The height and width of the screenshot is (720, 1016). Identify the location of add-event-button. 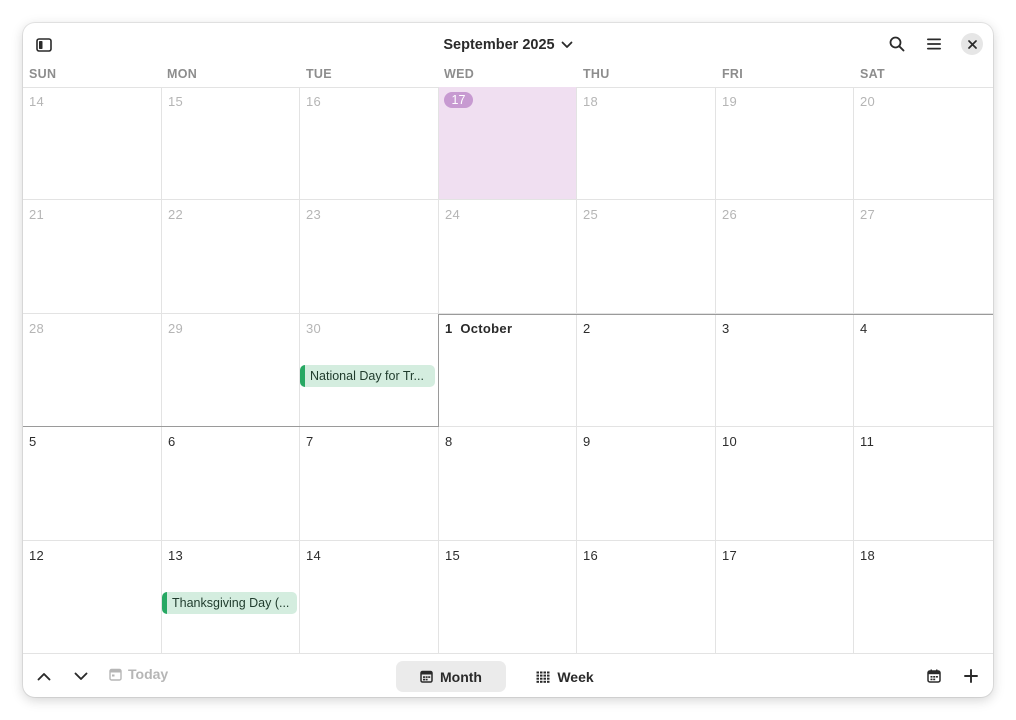
(971, 676).